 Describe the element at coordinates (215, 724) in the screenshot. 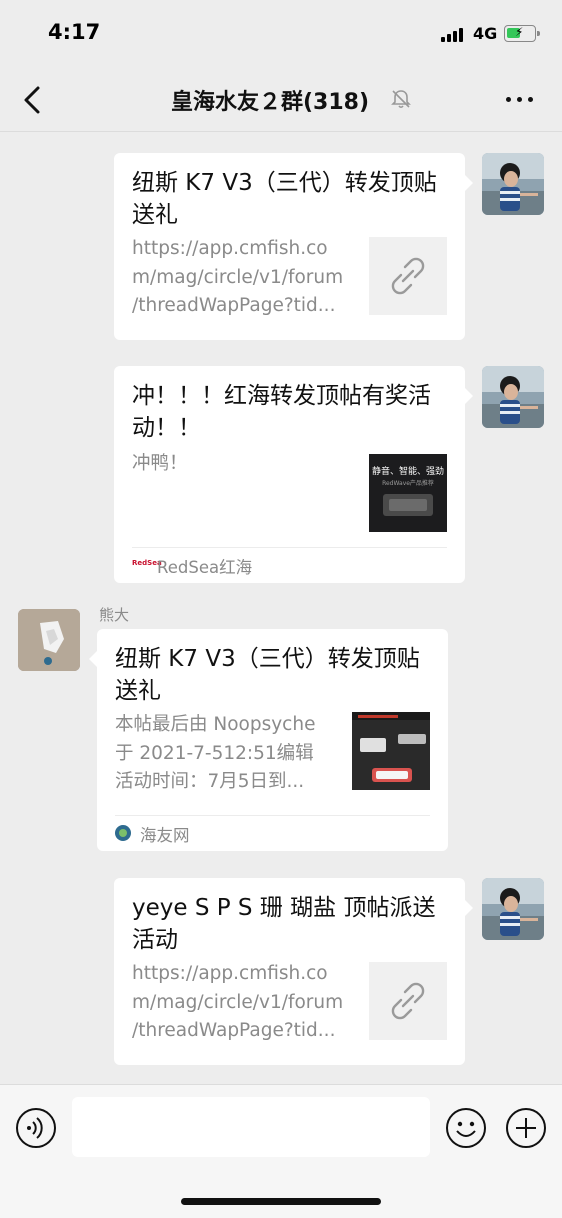

I see `desc-line: 本帖最后由 Noopsyche` at that location.